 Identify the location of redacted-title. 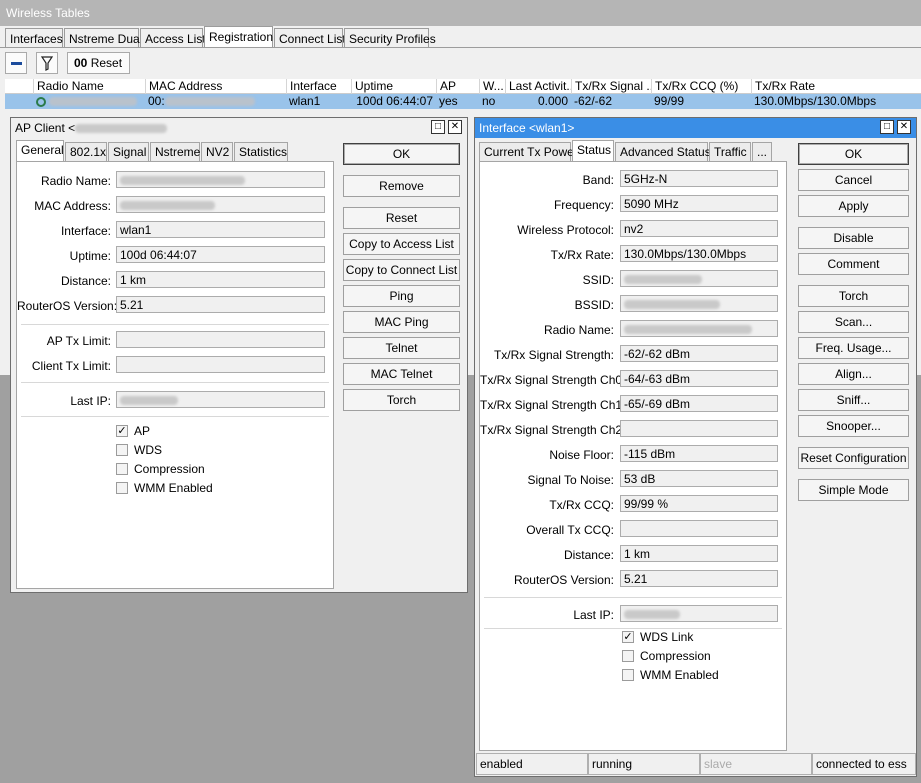
(121, 129).